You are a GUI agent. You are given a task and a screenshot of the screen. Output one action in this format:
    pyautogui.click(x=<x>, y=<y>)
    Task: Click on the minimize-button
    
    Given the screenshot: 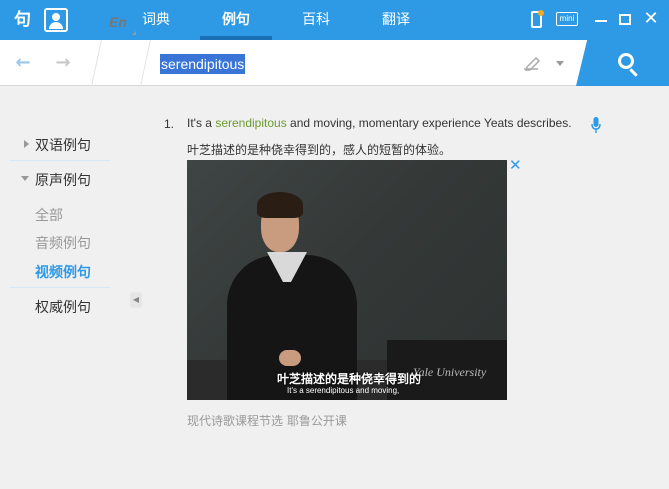 What is the action you would take?
    pyautogui.click(x=601, y=21)
    